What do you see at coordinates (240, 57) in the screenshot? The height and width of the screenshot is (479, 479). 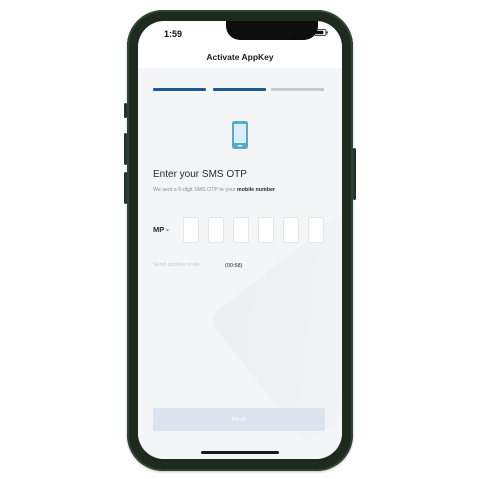 I see `page-title: Activate AppKey` at bounding box center [240, 57].